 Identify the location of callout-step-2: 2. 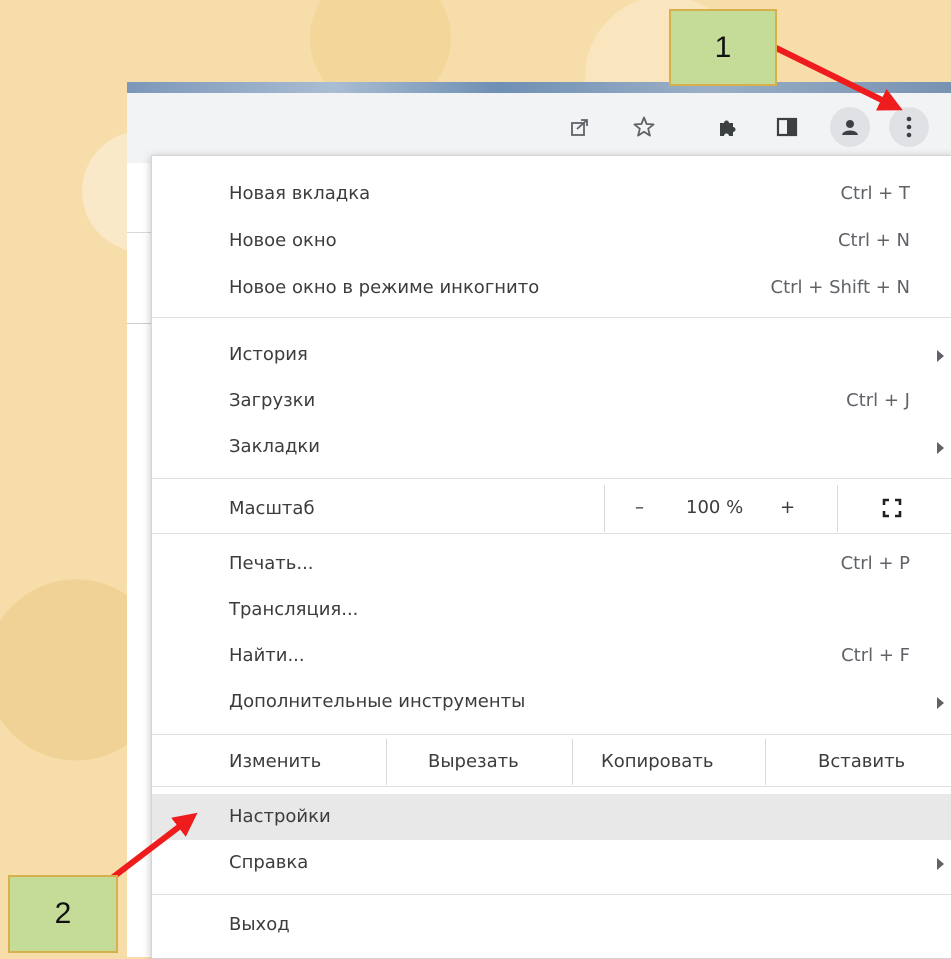
(63, 914).